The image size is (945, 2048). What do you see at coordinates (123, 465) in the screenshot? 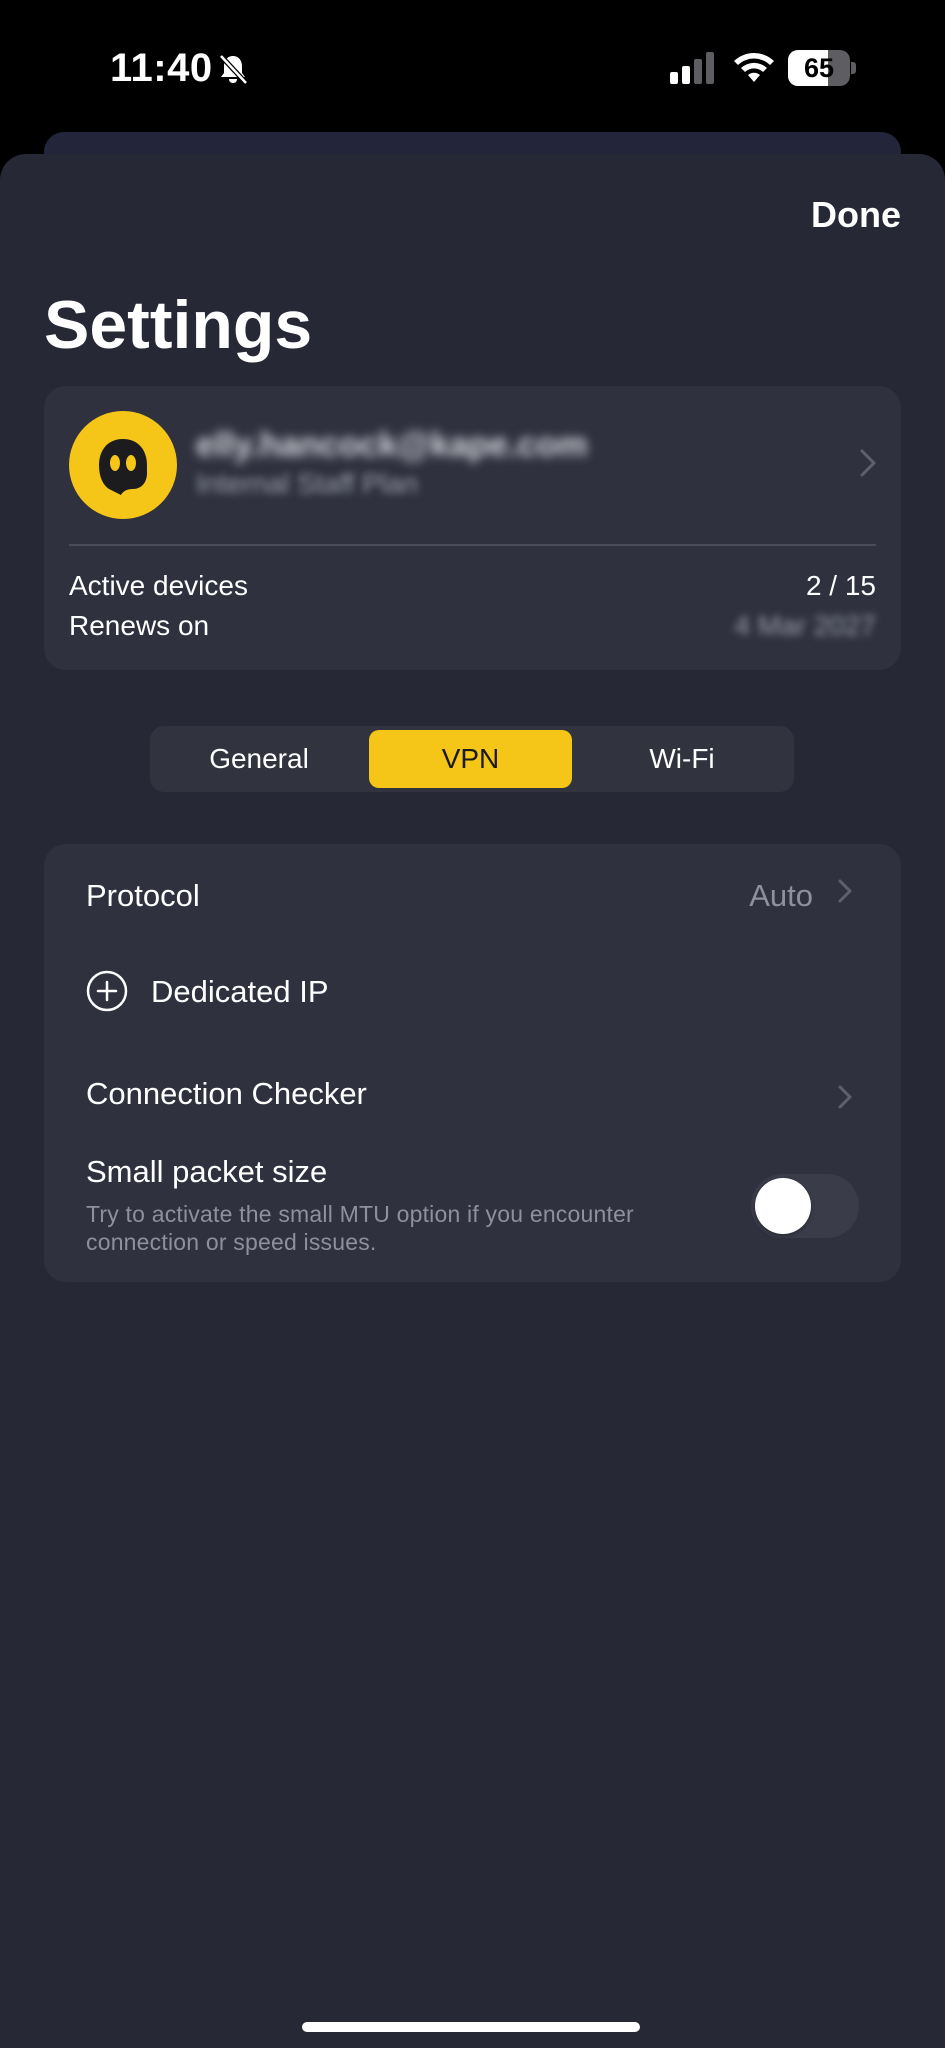
I see `ghost-logo-icon` at bounding box center [123, 465].